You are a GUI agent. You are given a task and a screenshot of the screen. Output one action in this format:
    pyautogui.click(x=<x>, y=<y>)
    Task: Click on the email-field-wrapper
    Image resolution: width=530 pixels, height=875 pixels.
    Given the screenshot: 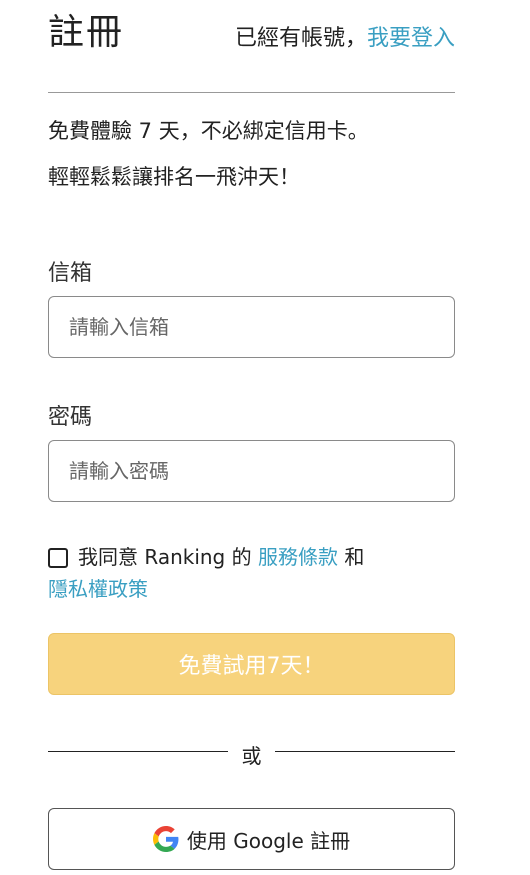 What is the action you would take?
    pyautogui.click(x=251, y=327)
    